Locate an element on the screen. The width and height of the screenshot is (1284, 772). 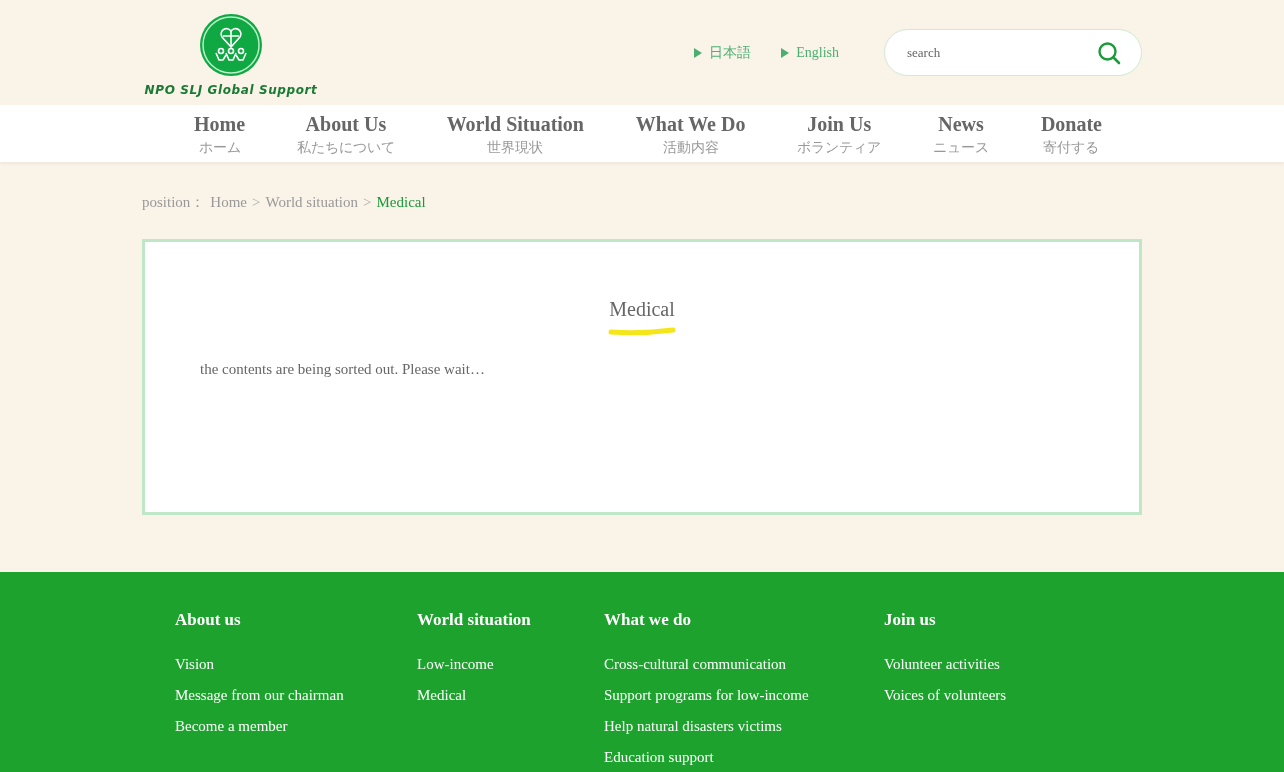
breadcrumb-link: Home is located at coordinates (228, 202).